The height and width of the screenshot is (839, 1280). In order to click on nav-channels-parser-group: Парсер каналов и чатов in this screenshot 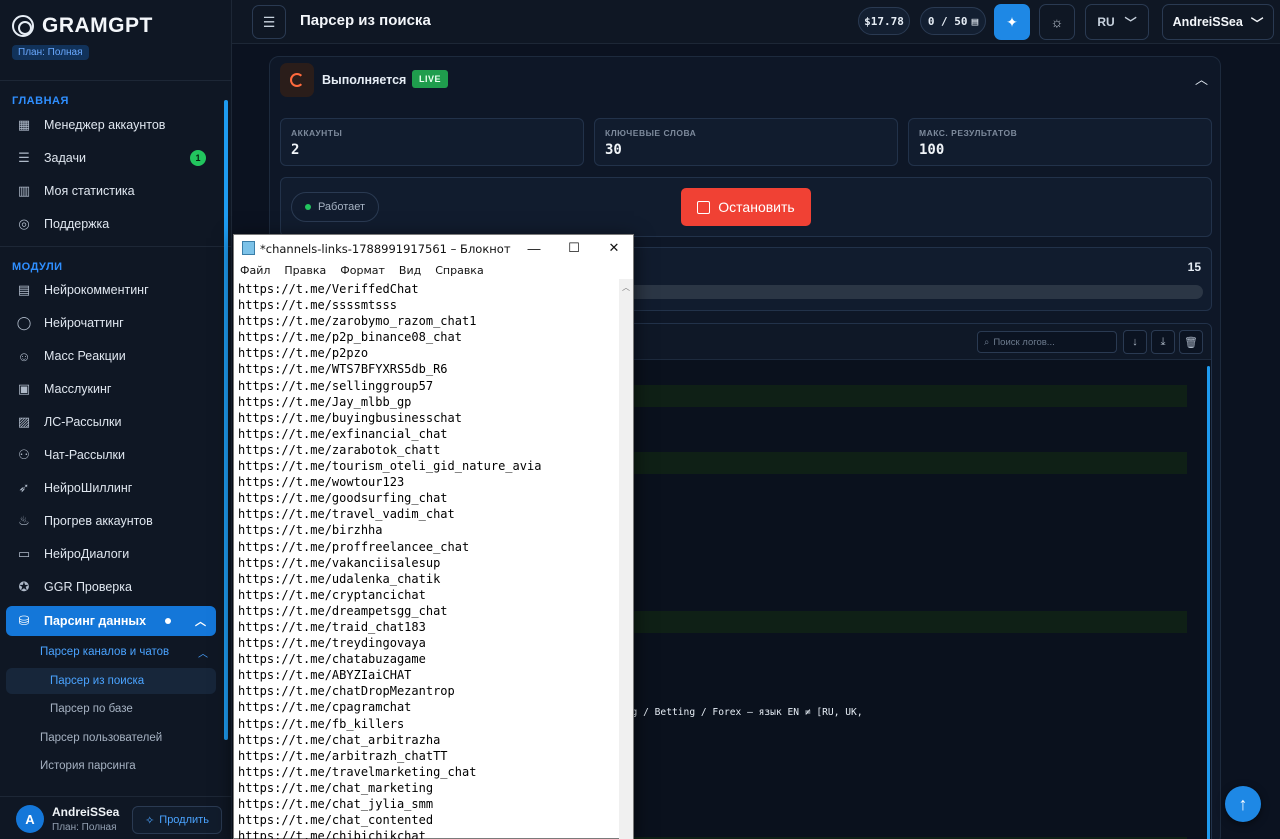, I will do `click(104, 652)`.